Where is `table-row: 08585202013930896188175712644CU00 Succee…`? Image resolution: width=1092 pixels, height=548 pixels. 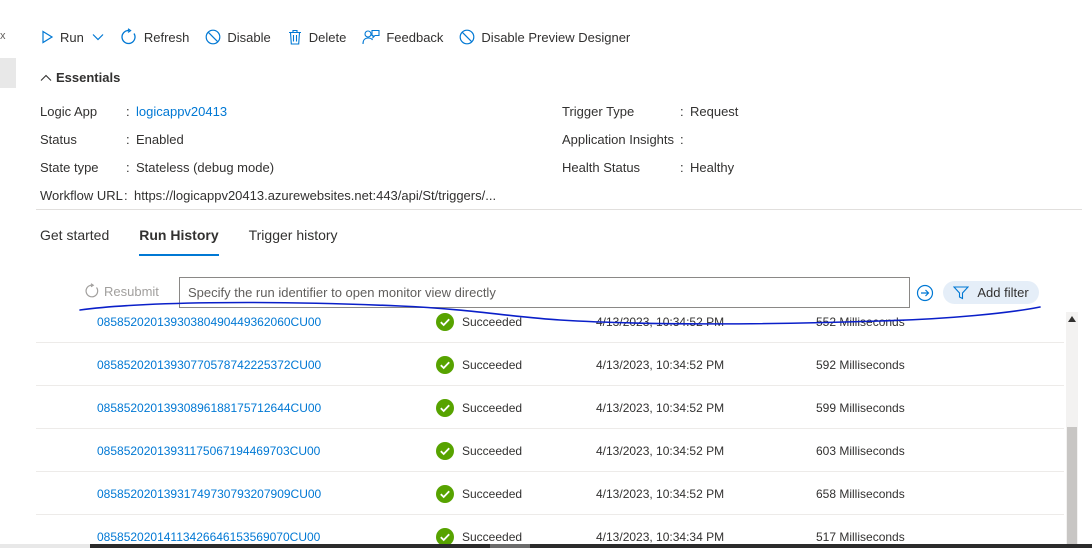 table-row: 08585202013930896188175712644CU00 Succee… is located at coordinates (550, 407).